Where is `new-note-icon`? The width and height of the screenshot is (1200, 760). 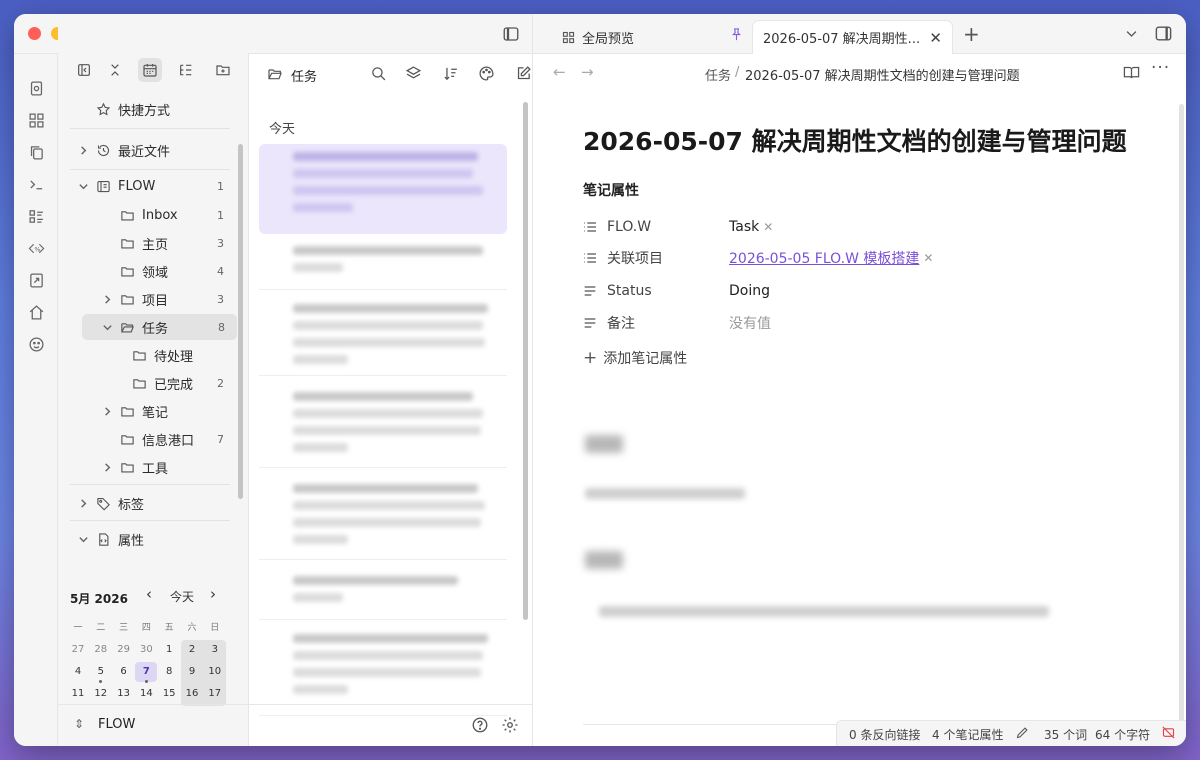
new-note-icon is located at coordinates (523, 75).